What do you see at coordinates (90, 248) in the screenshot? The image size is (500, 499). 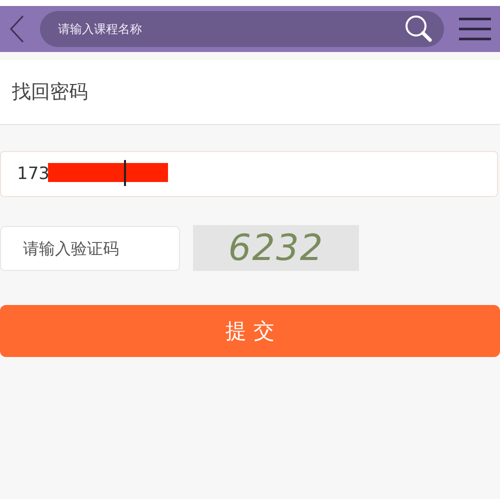 I see `captcha-field: 请输入验证码` at bounding box center [90, 248].